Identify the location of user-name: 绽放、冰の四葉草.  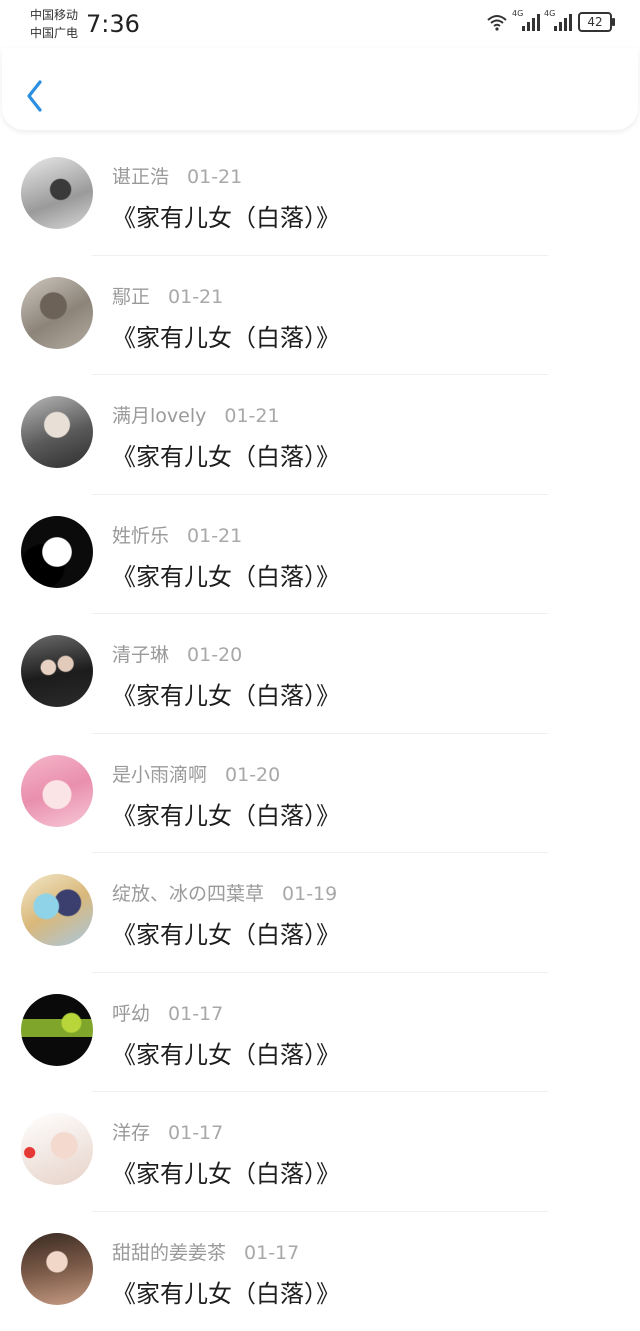
(188, 894).